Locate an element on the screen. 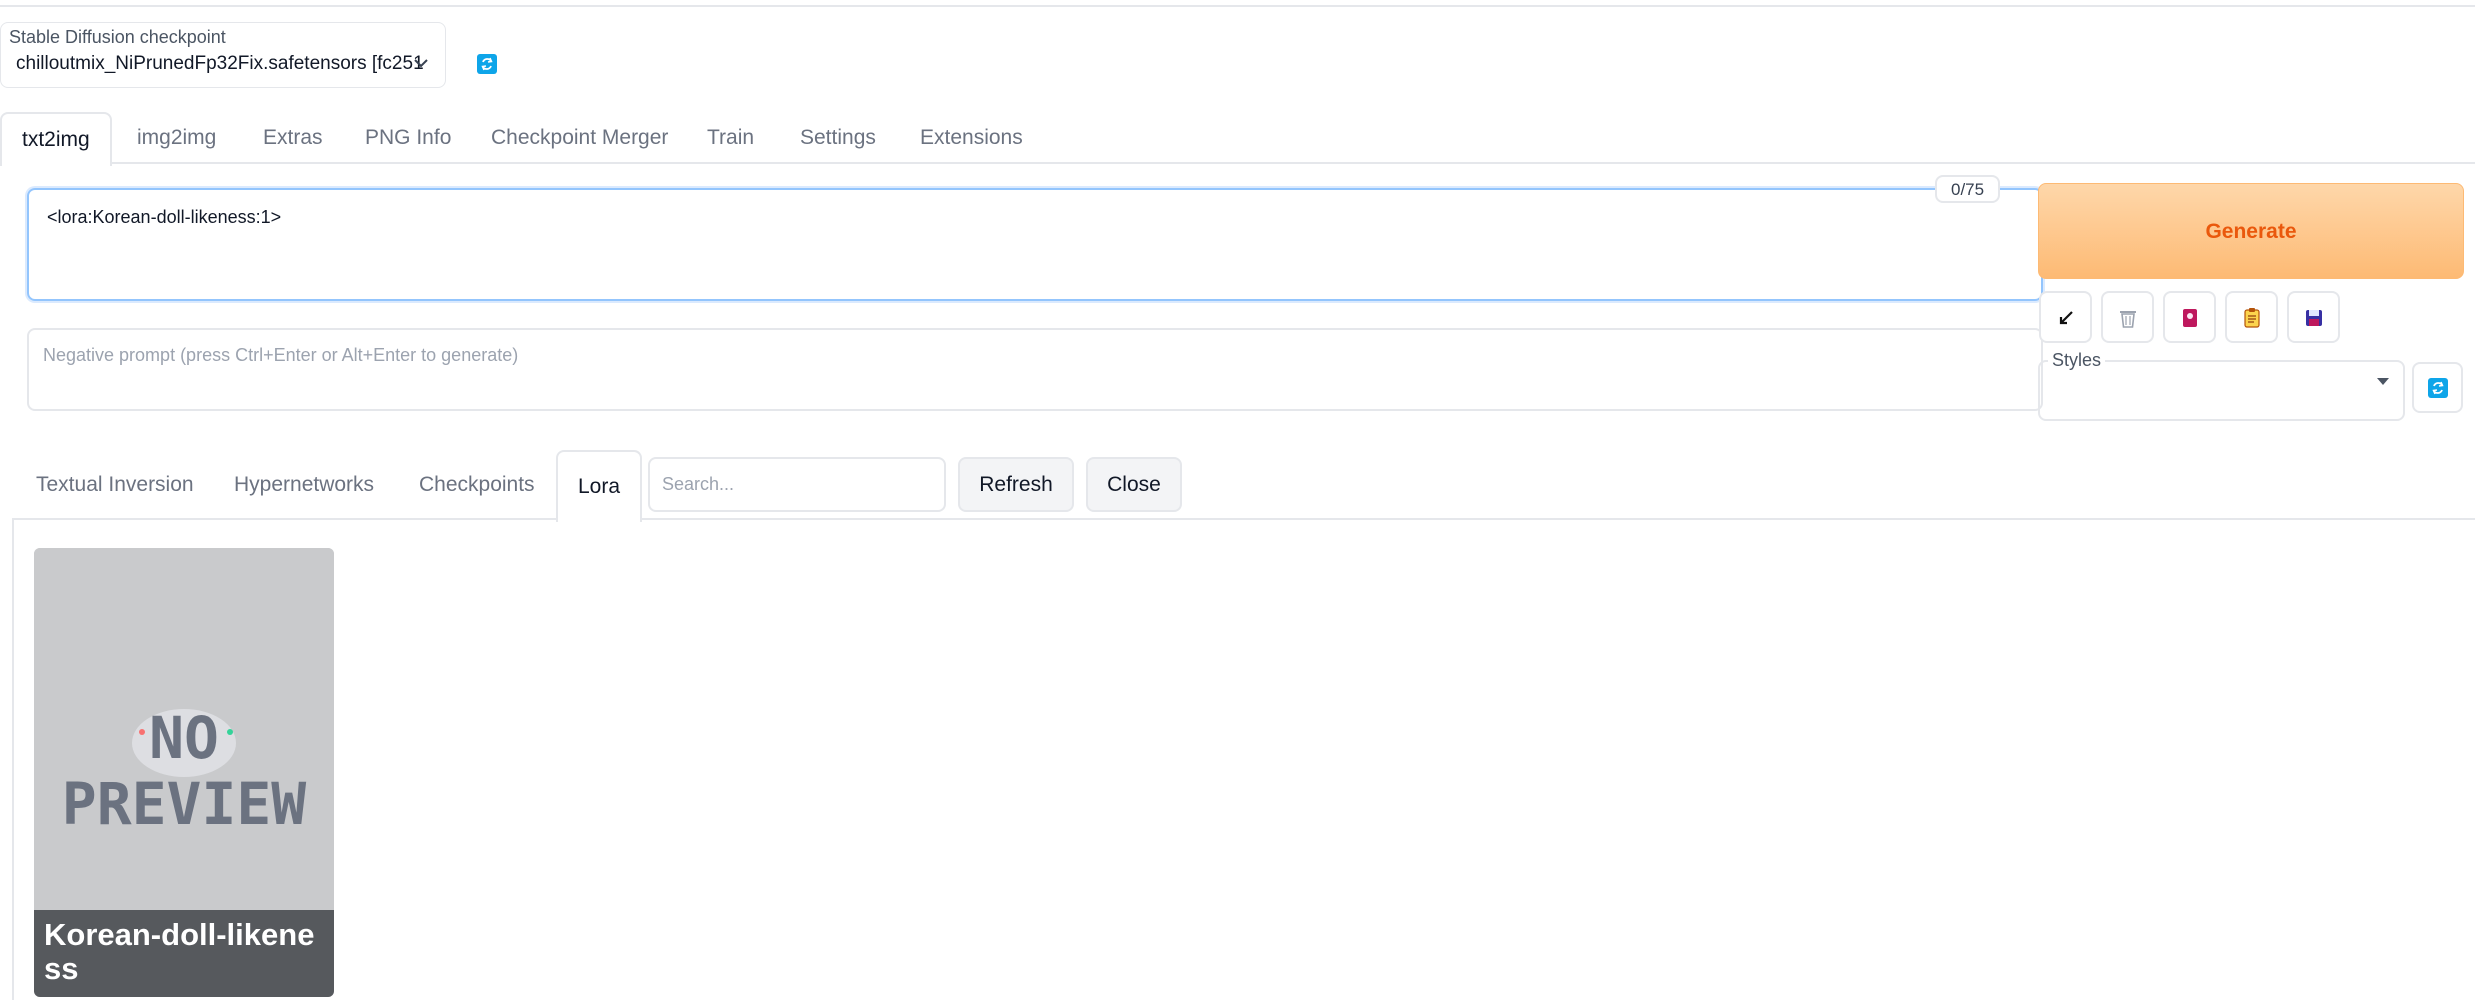 The image size is (2475, 1000). apply-style-button is located at coordinates (2251, 317).